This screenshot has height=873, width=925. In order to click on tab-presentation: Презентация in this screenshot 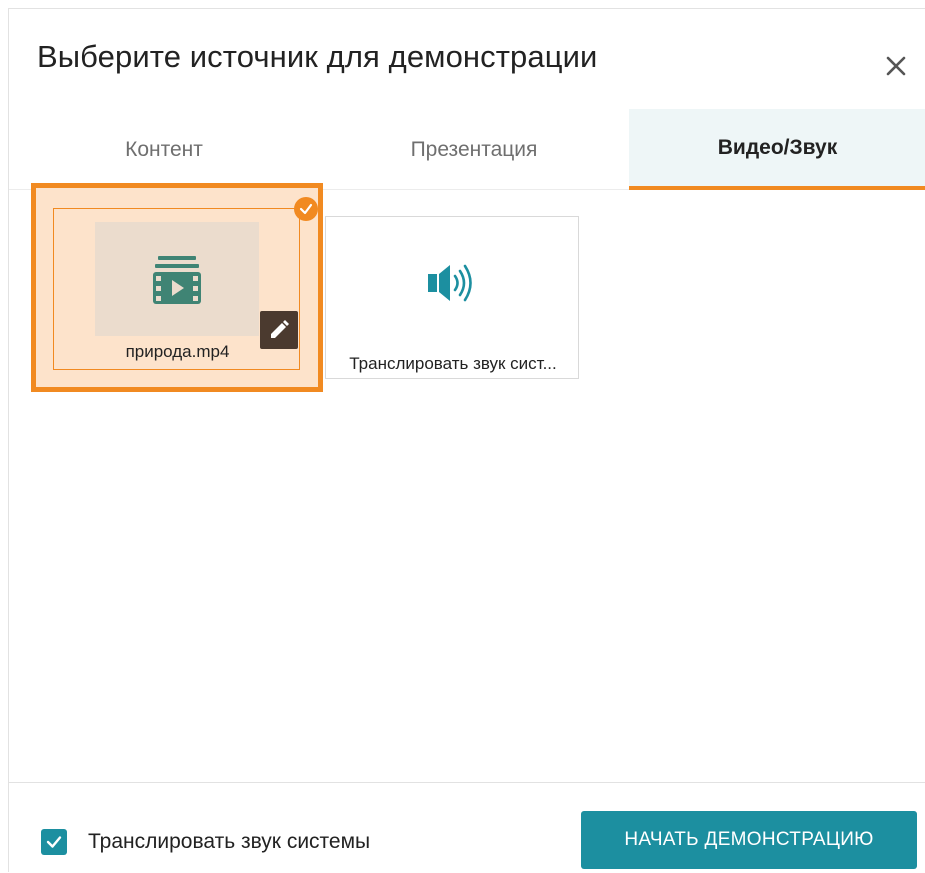, I will do `click(474, 149)`.